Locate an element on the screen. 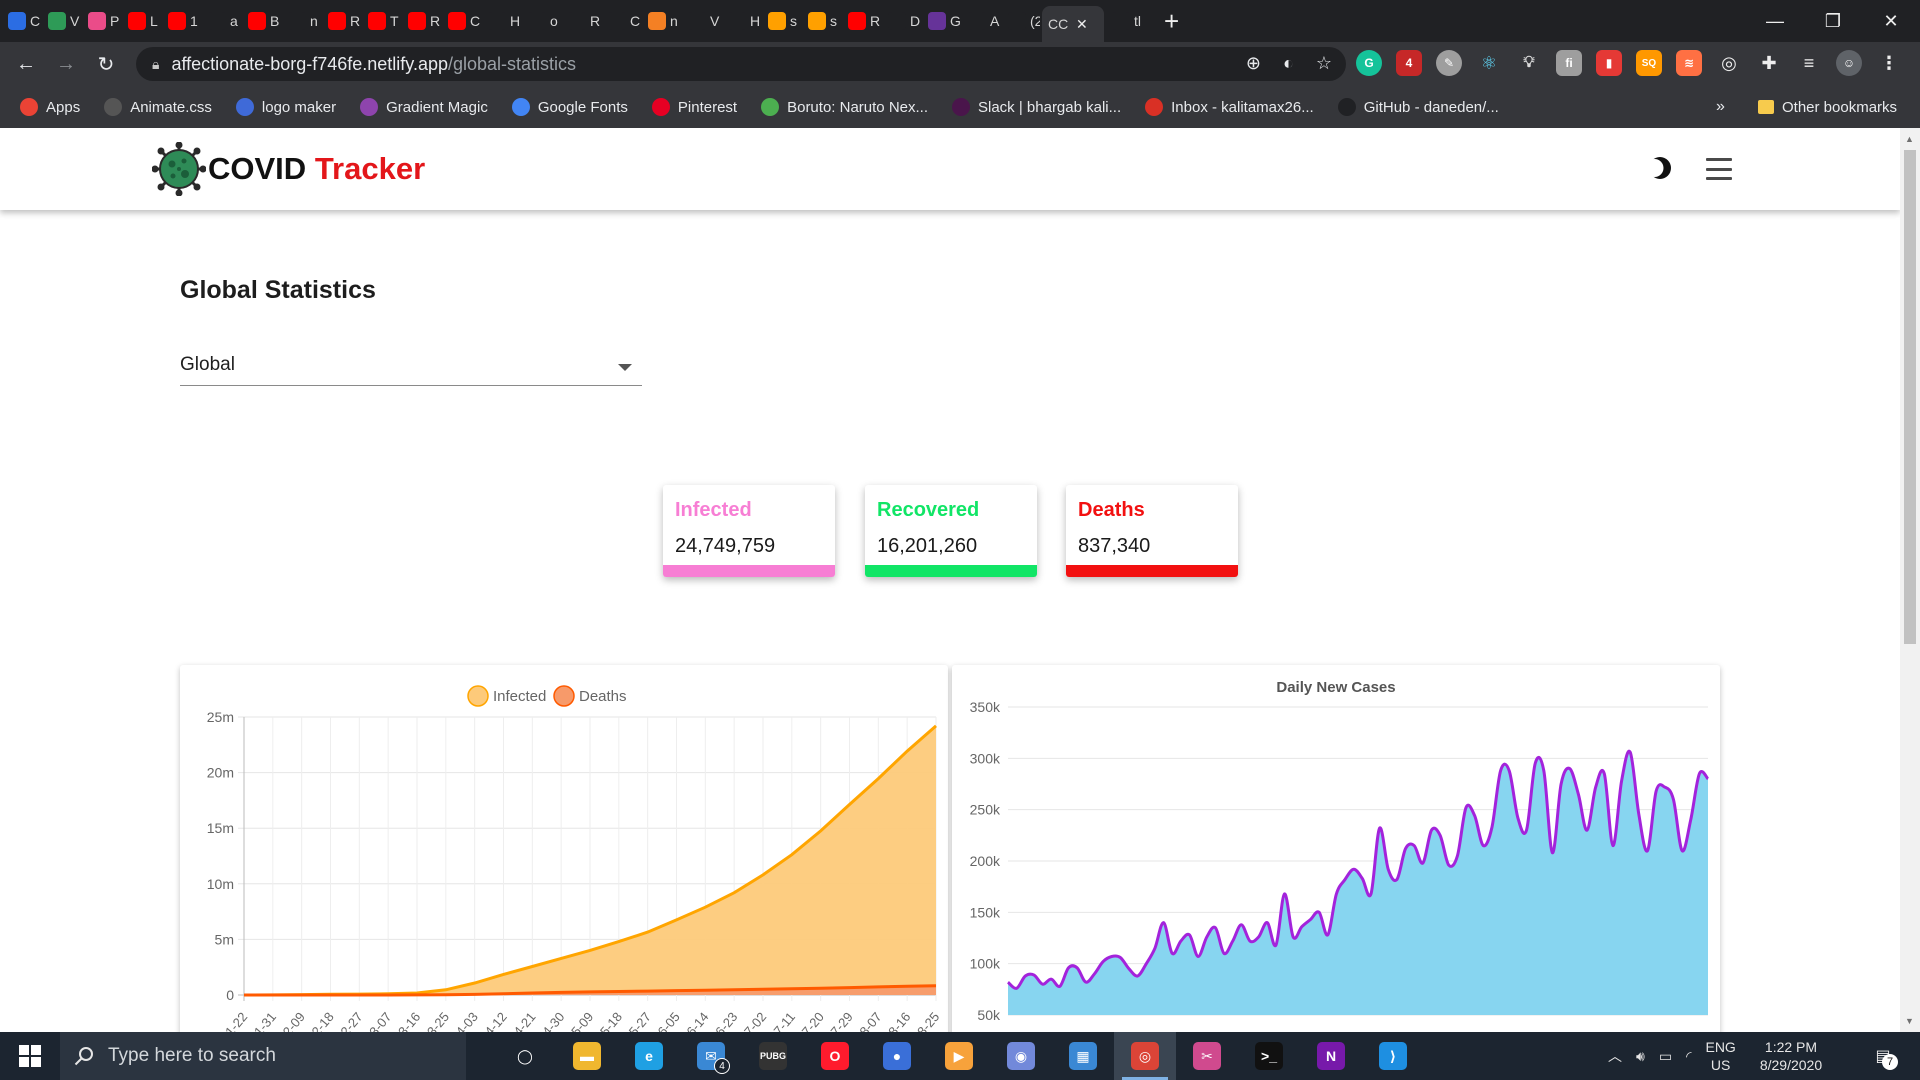 This screenshot has height=1080, width=1920. scroll-thumb is located at coordinates (1910, 397).